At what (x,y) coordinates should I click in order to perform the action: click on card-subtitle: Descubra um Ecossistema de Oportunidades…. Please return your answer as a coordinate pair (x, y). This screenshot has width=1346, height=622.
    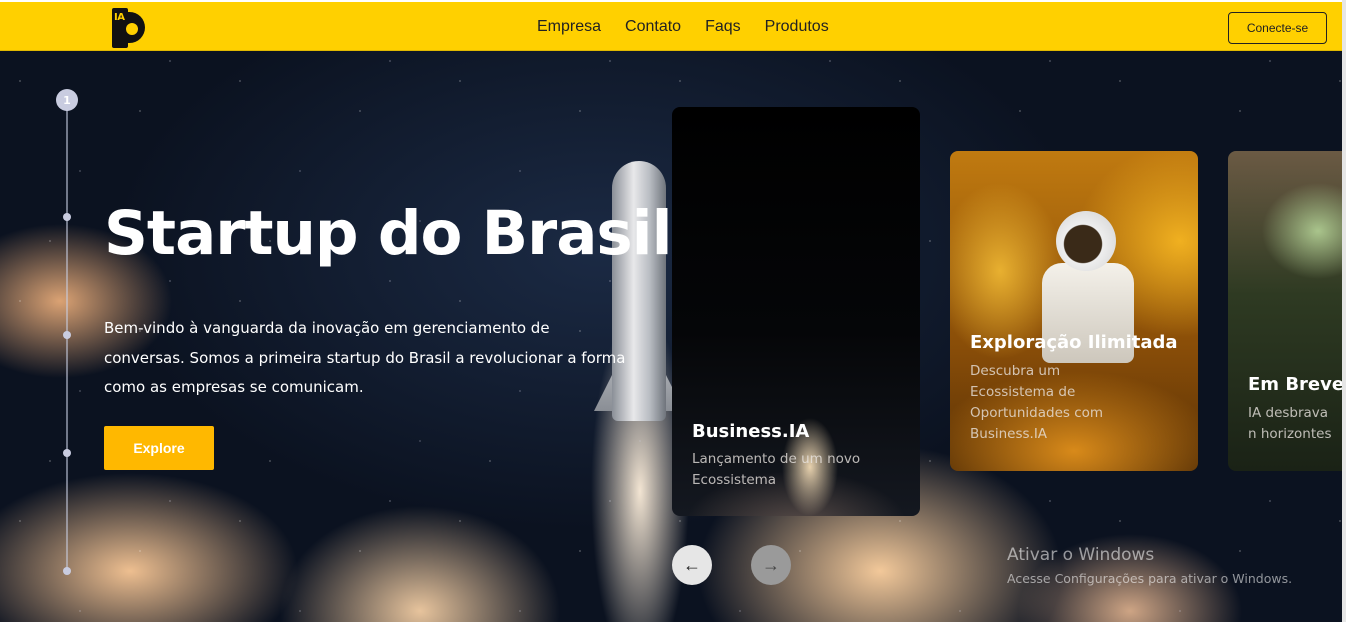
    Looking at the image, I should click on (1037, 402).